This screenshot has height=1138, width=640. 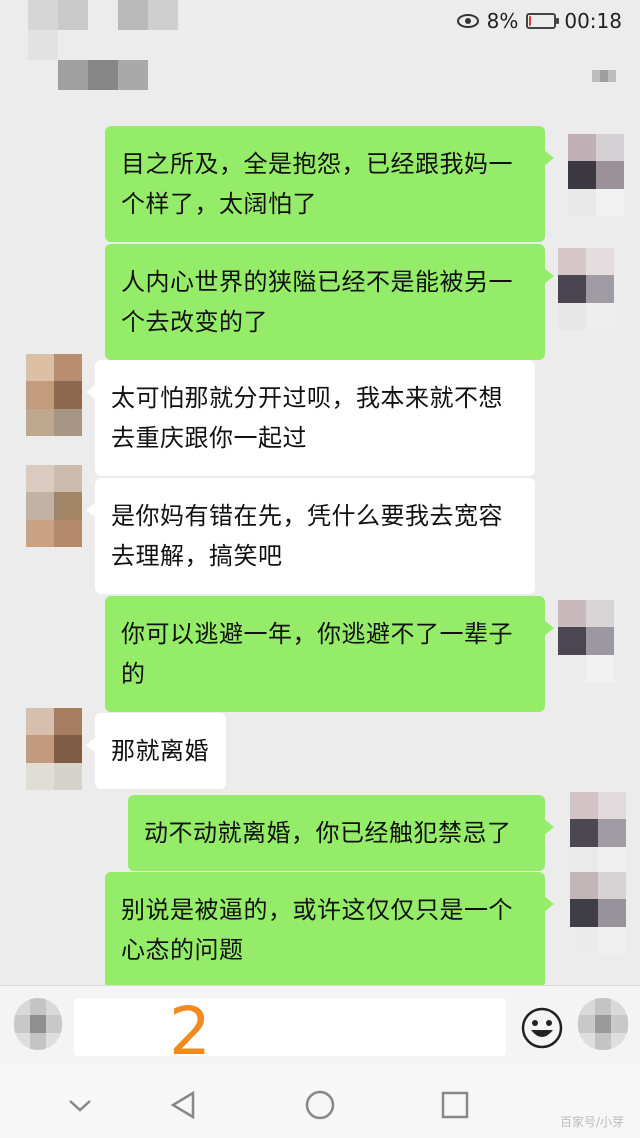 What do you see at coordinates (329, 184) in the screenshot?
I see `sent-message-bubble: 目之所及，全是抱怨，已经跟我妈一 个样了，太阔怕了` at bounding box center [329, 184].